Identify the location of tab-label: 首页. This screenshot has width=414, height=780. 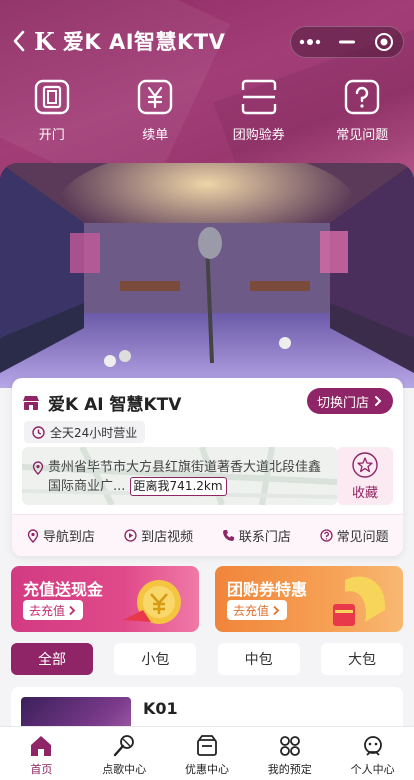
(41, 769).